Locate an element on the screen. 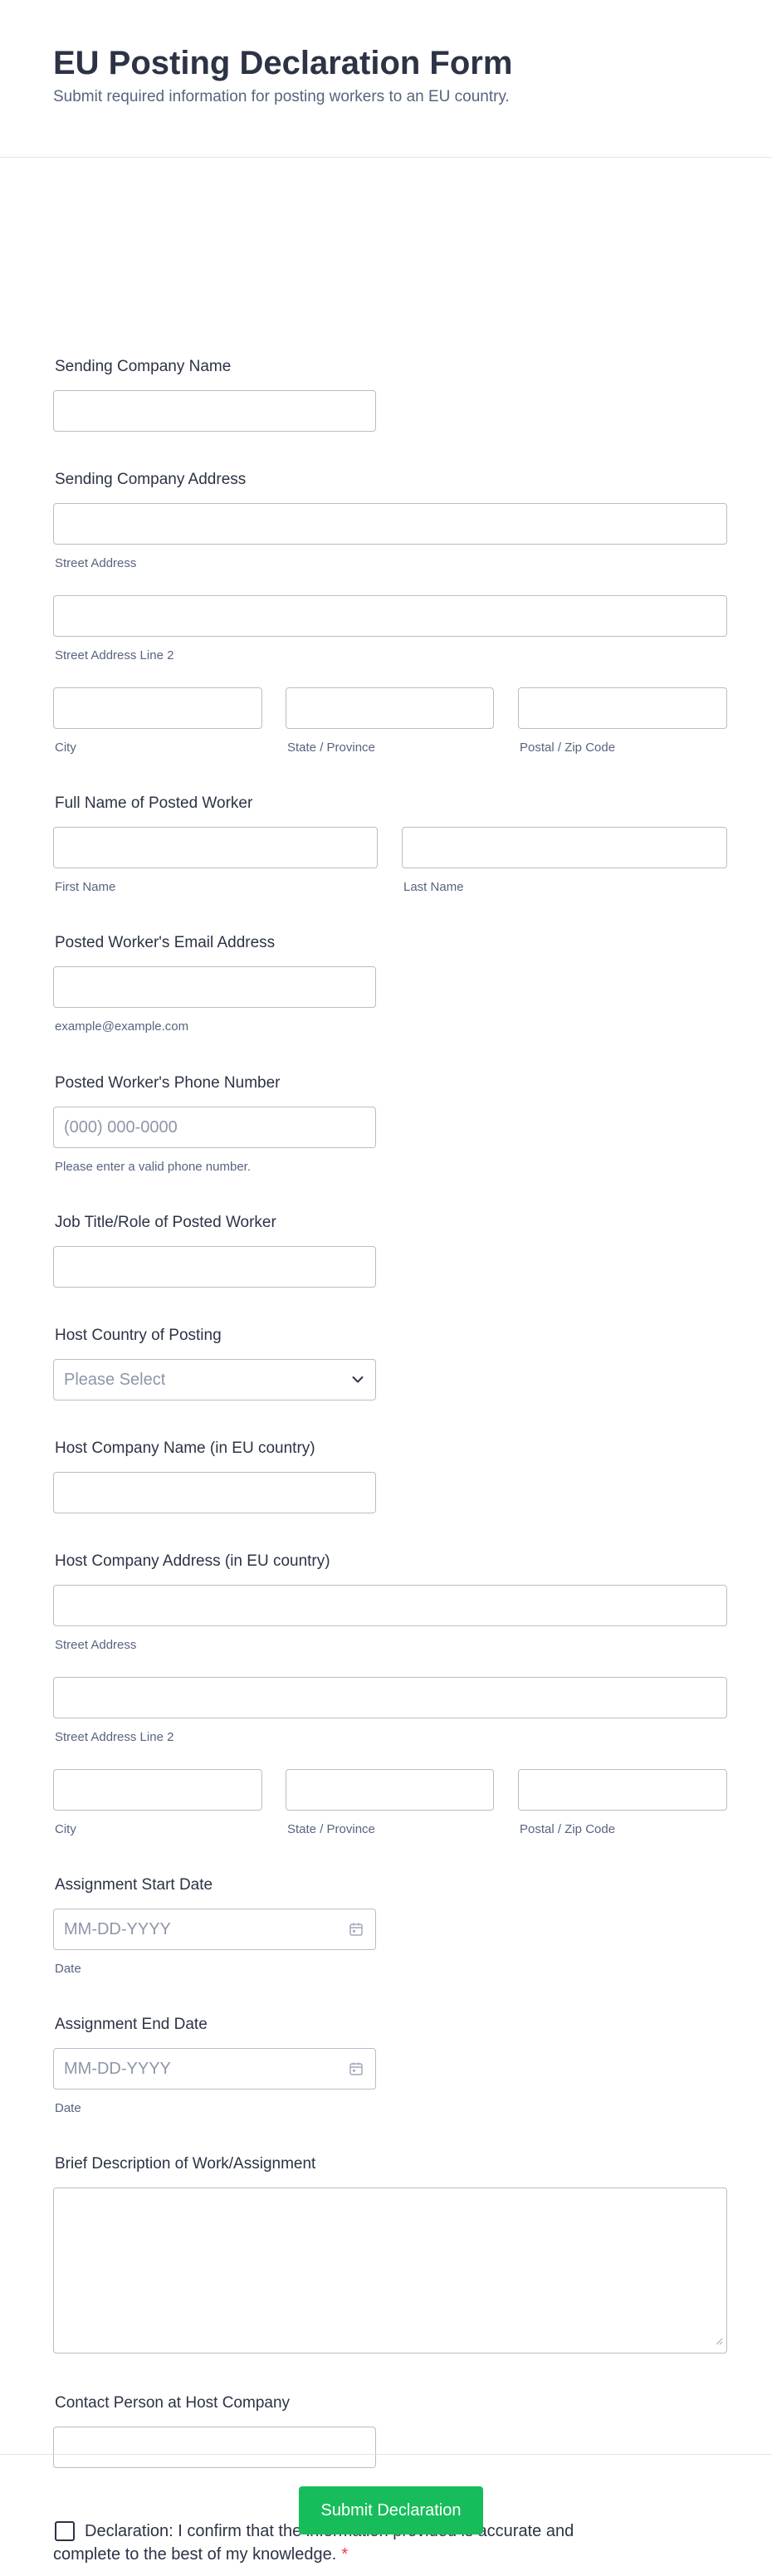  worker-phone-sublabel: Please enter a valid phone number. is located at coordinates (153, 1167).